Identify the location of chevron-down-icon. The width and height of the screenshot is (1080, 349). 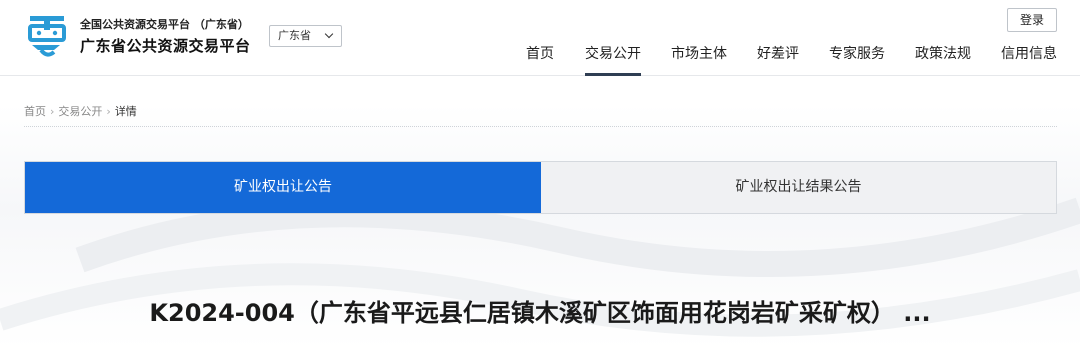
(329, 34).